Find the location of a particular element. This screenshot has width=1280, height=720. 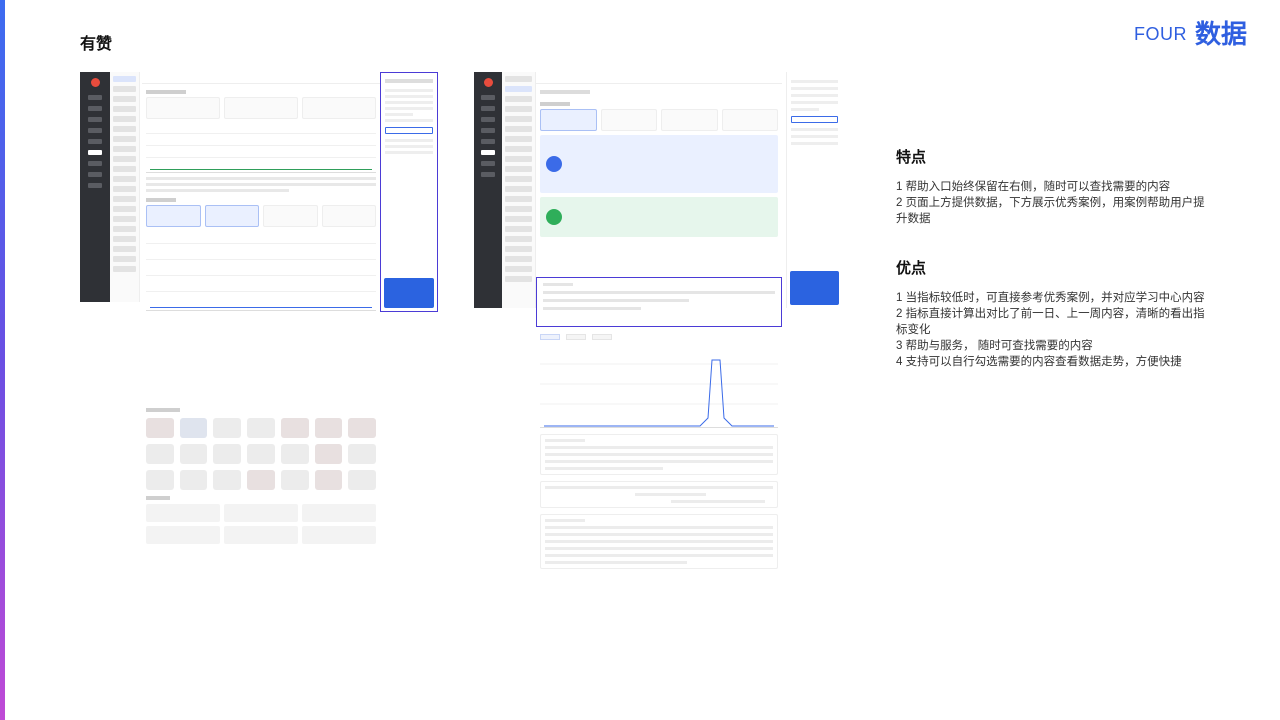

source-table is located at coordinates (659, 494).